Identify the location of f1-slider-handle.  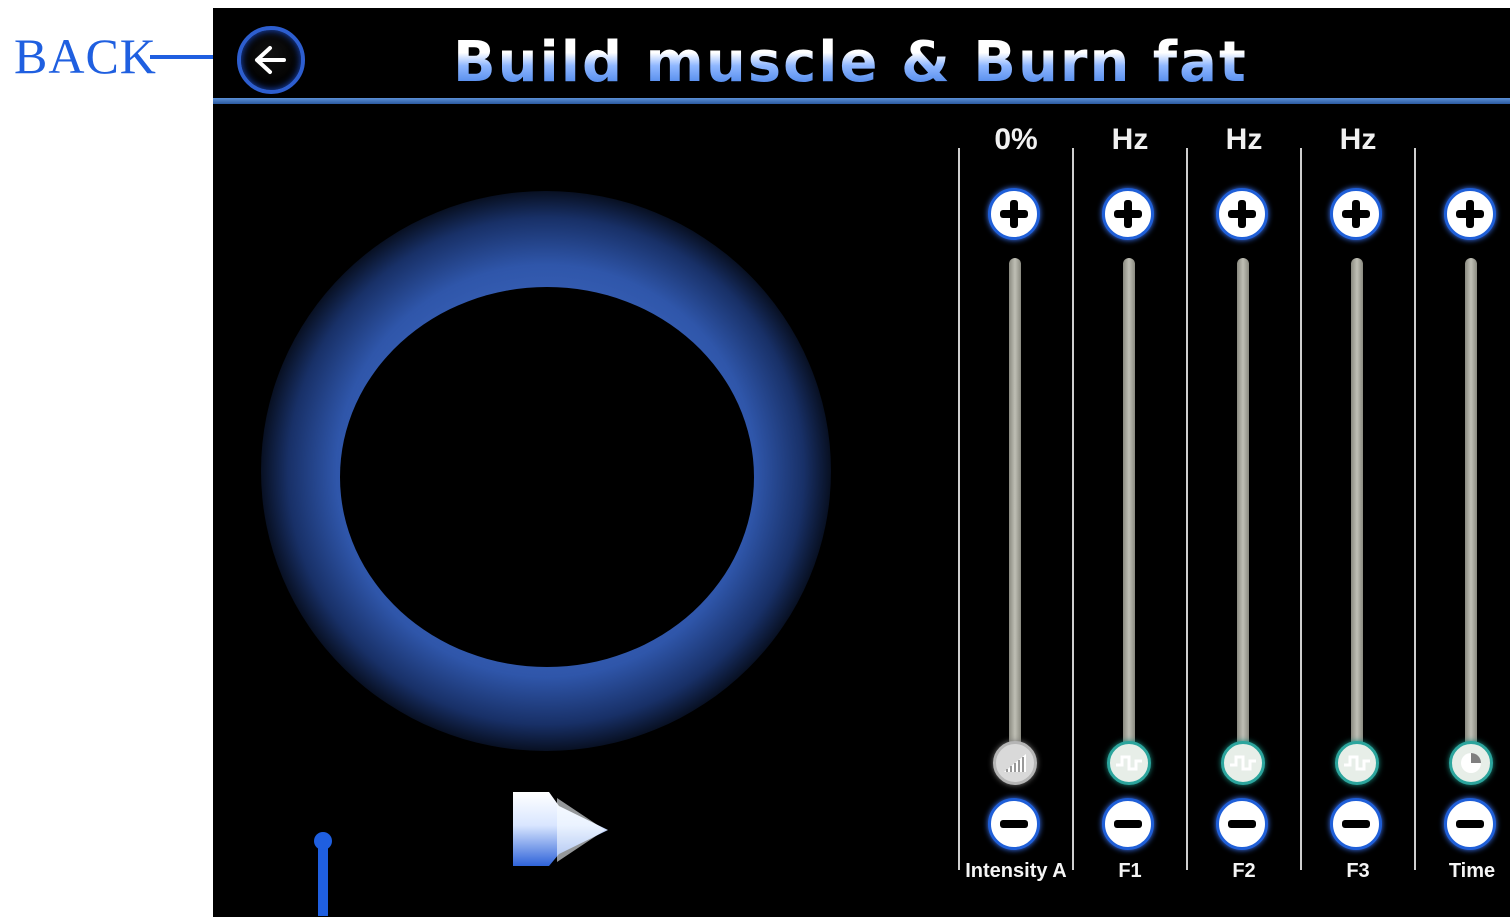
(1129, 763).